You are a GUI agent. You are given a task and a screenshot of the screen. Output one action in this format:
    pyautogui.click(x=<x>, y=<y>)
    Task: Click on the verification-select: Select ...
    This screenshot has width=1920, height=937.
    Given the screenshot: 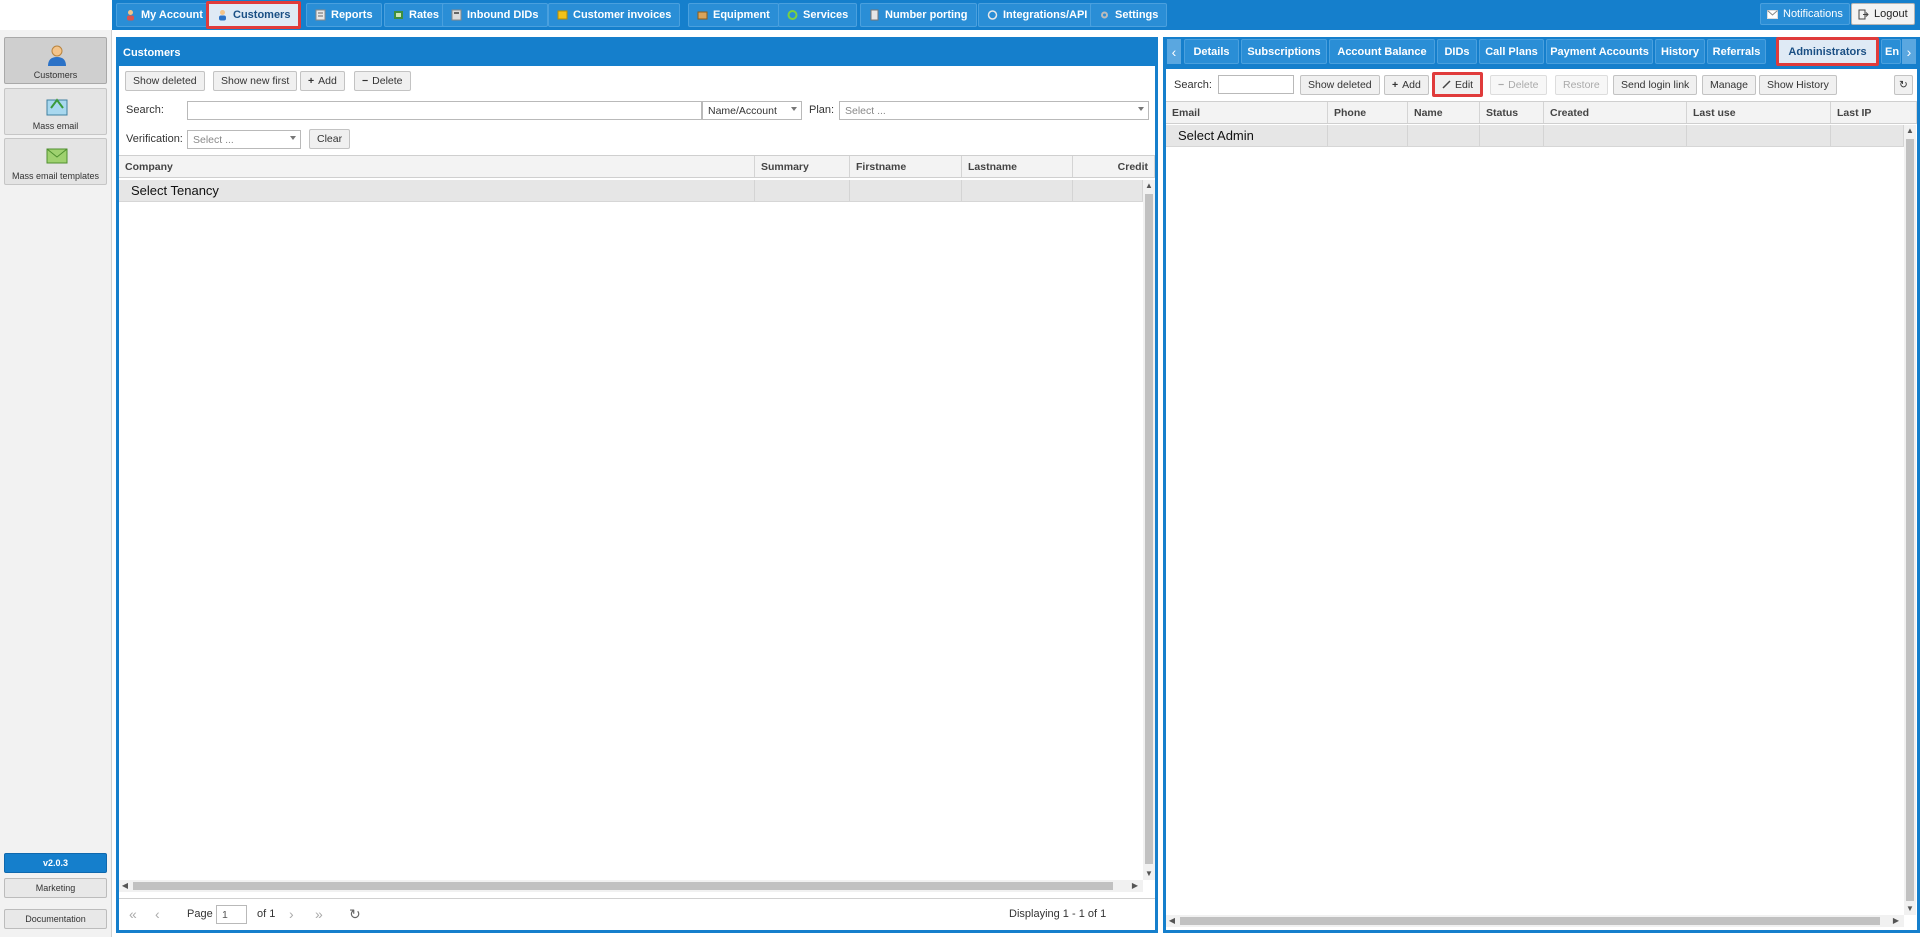 What is the action you would take?
    pyautogui.click(x=244, y=139)
    